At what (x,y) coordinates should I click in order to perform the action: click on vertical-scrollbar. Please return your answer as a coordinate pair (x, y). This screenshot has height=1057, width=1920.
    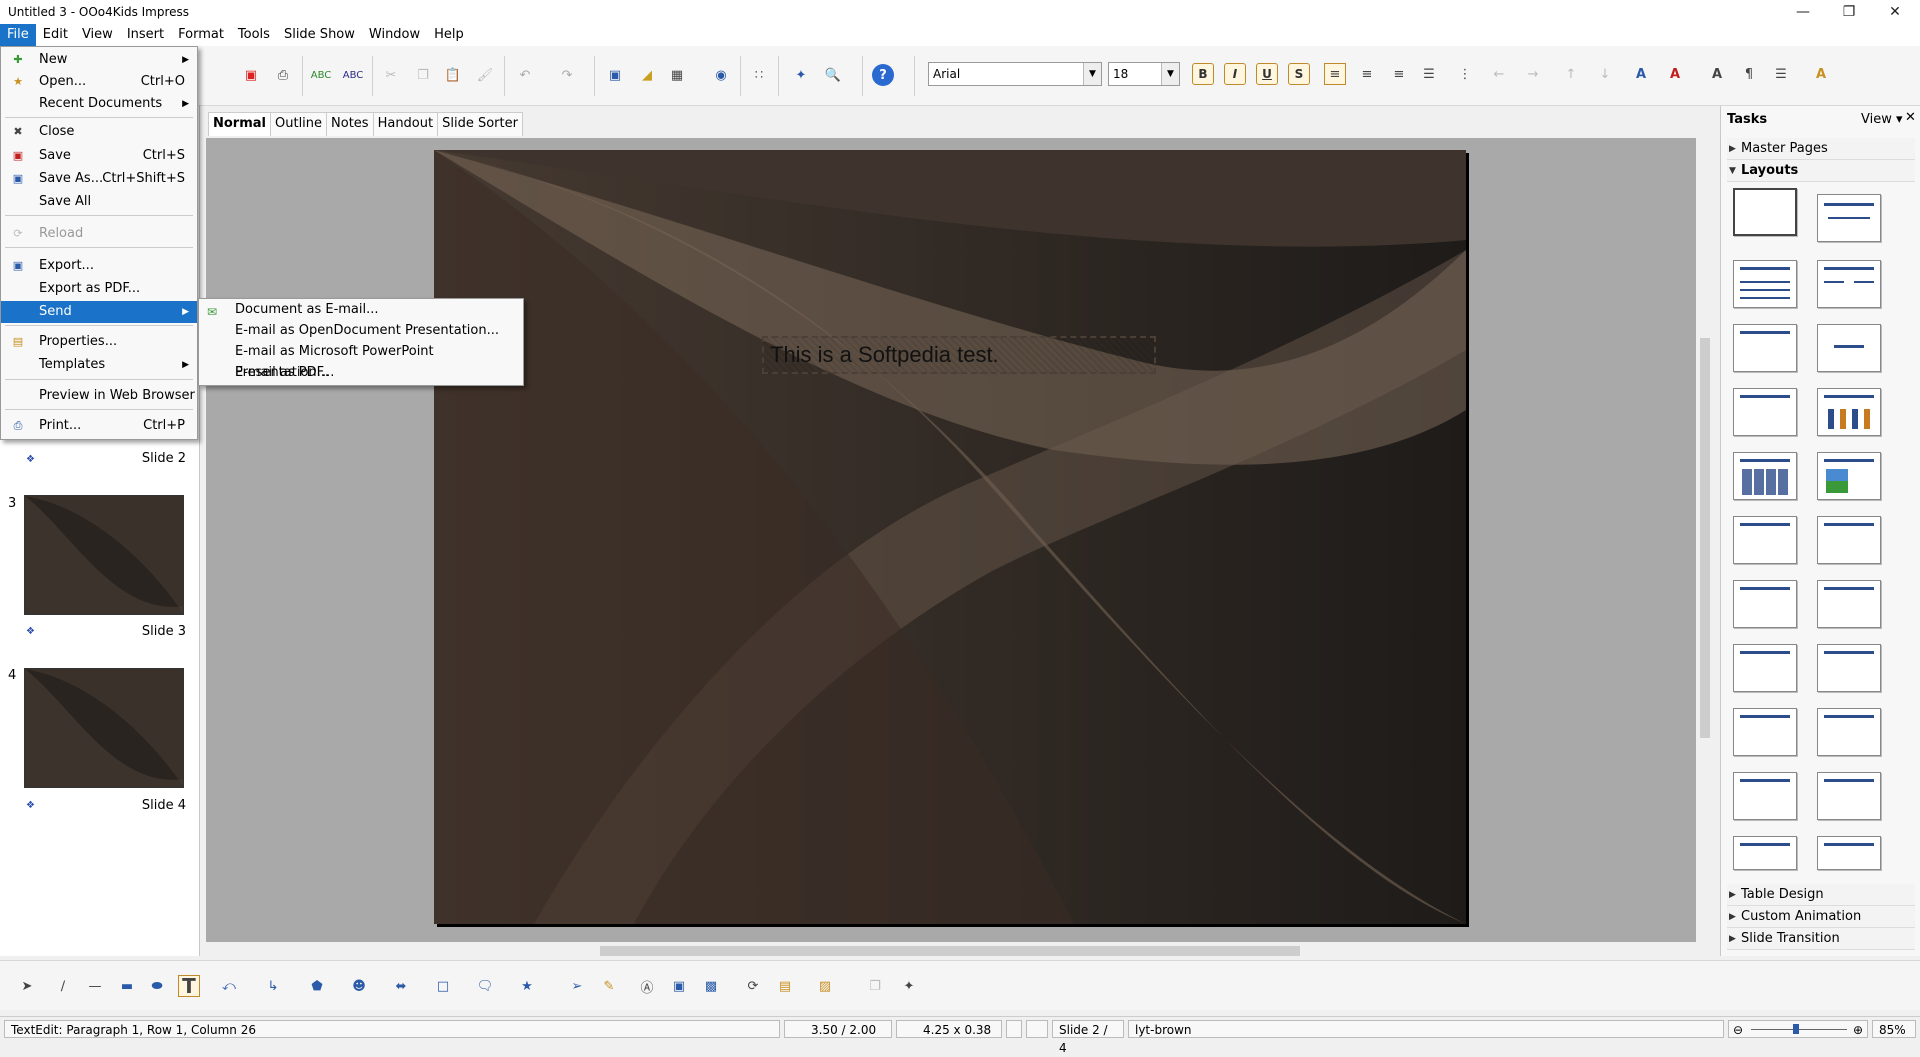
    Looking at the image, I should click on (1705, 540).